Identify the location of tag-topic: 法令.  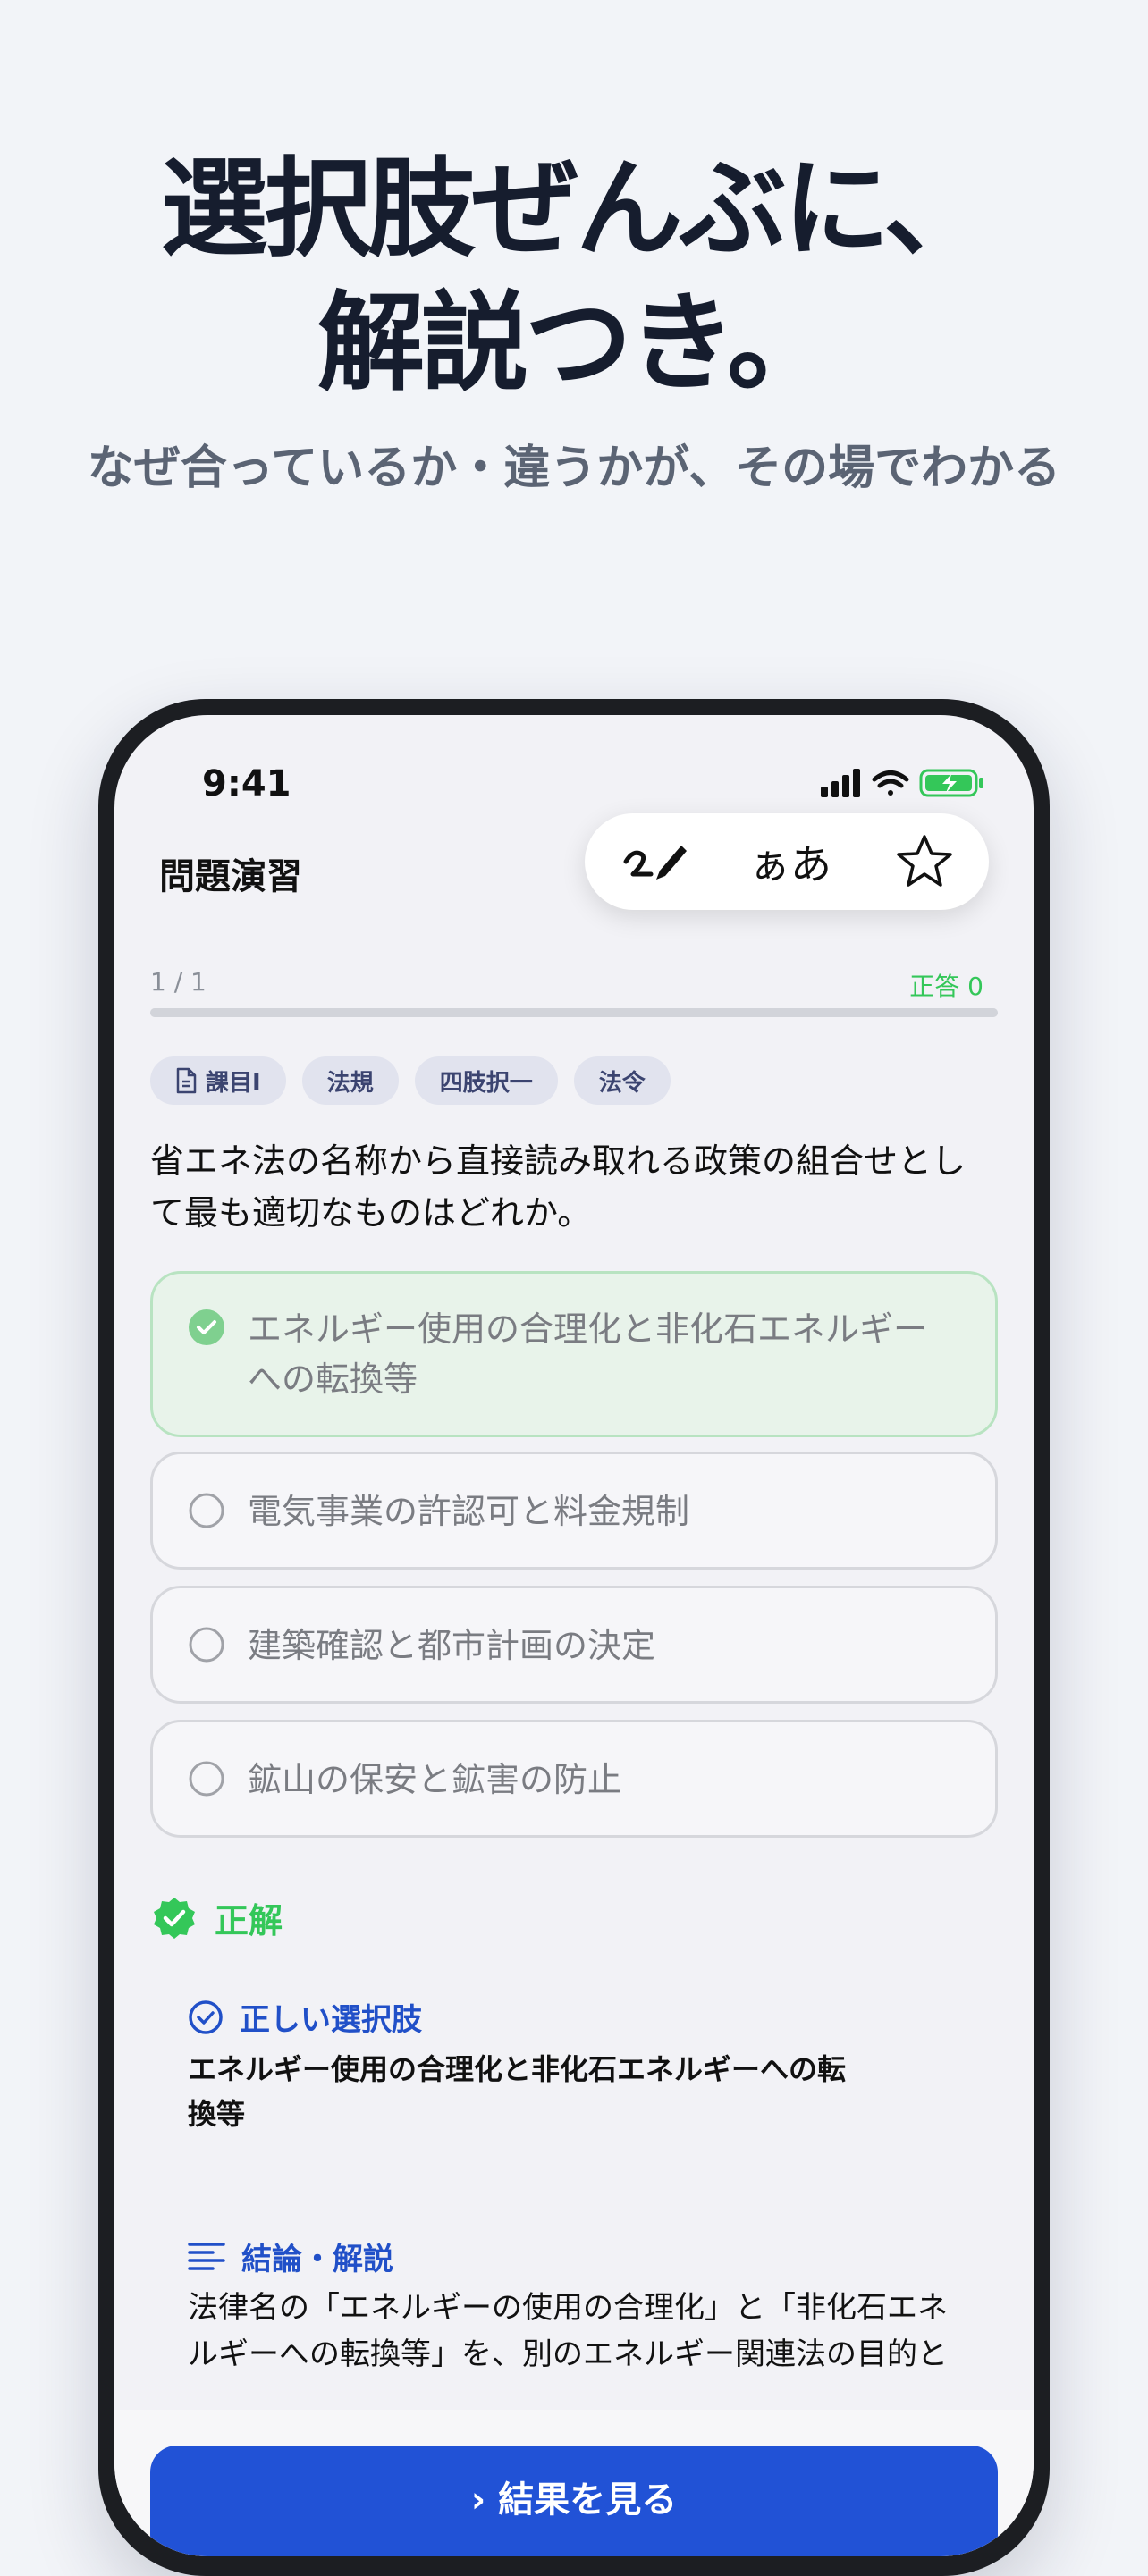
(622, 1080).